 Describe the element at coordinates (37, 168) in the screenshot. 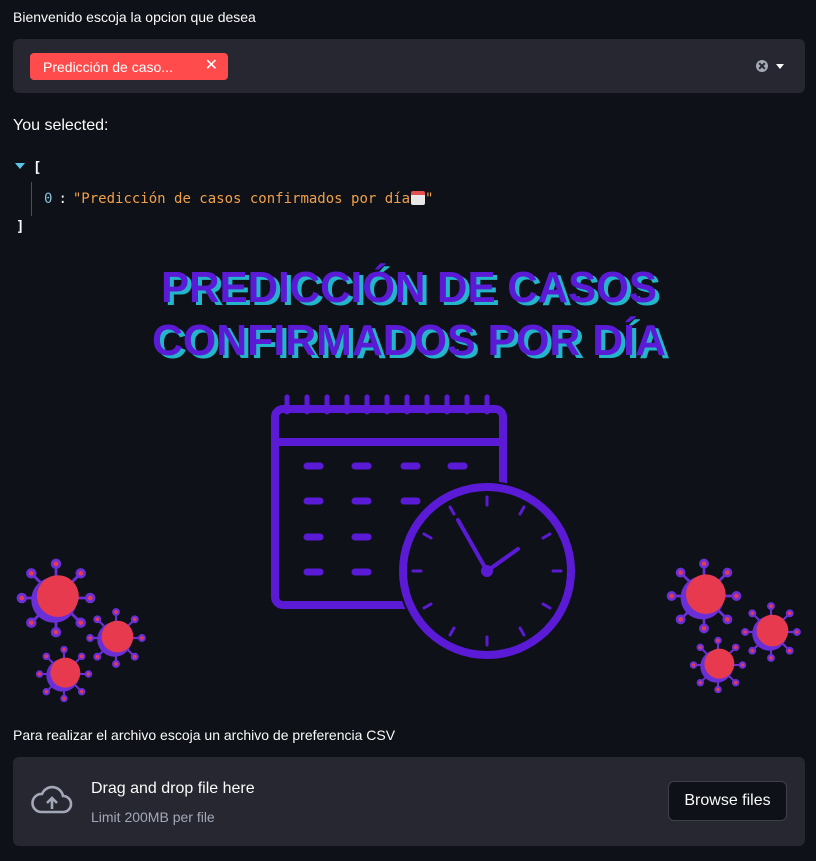

I see `json-open-bracket: [` at that location.